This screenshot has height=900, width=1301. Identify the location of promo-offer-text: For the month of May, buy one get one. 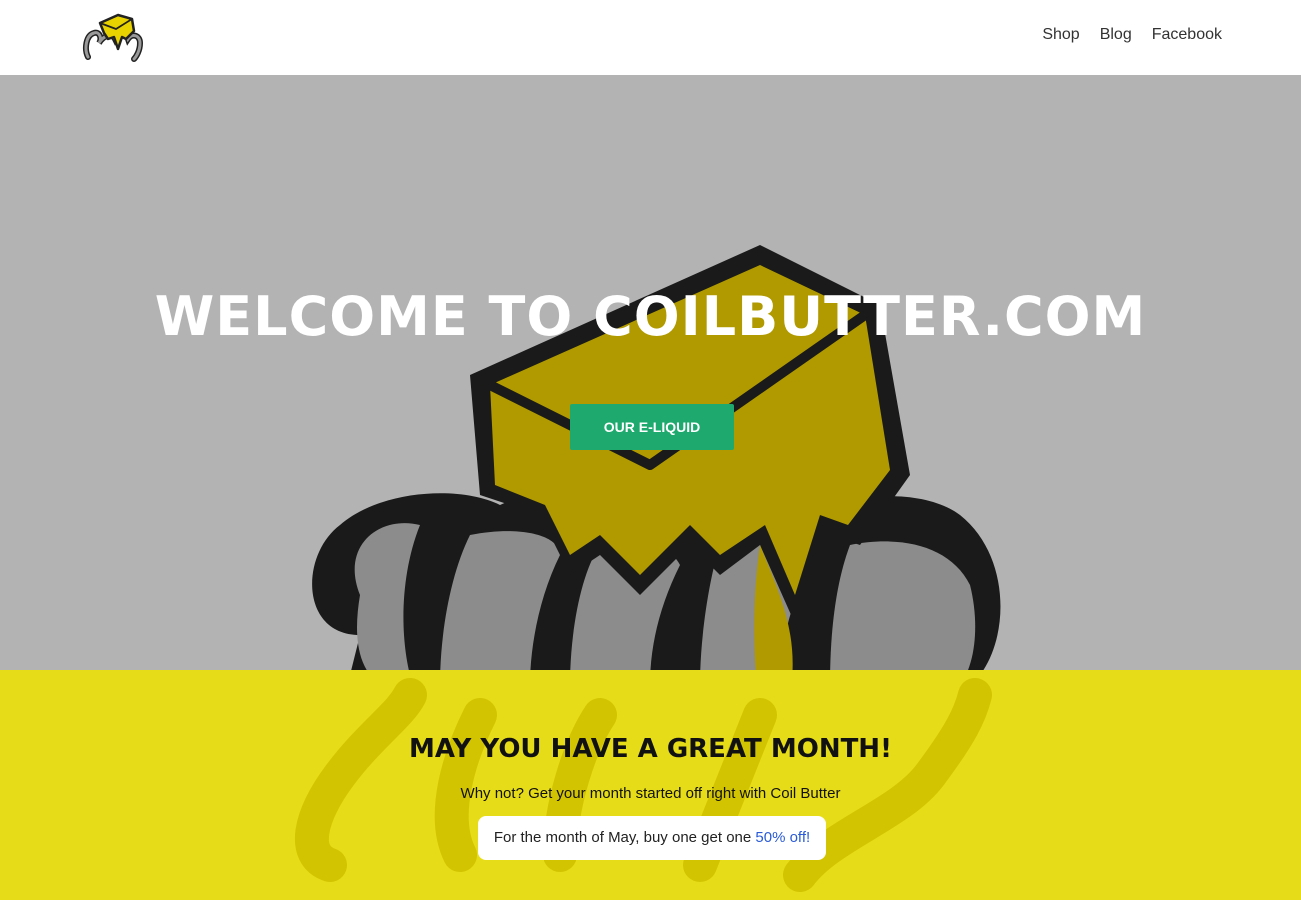
(624, 837).